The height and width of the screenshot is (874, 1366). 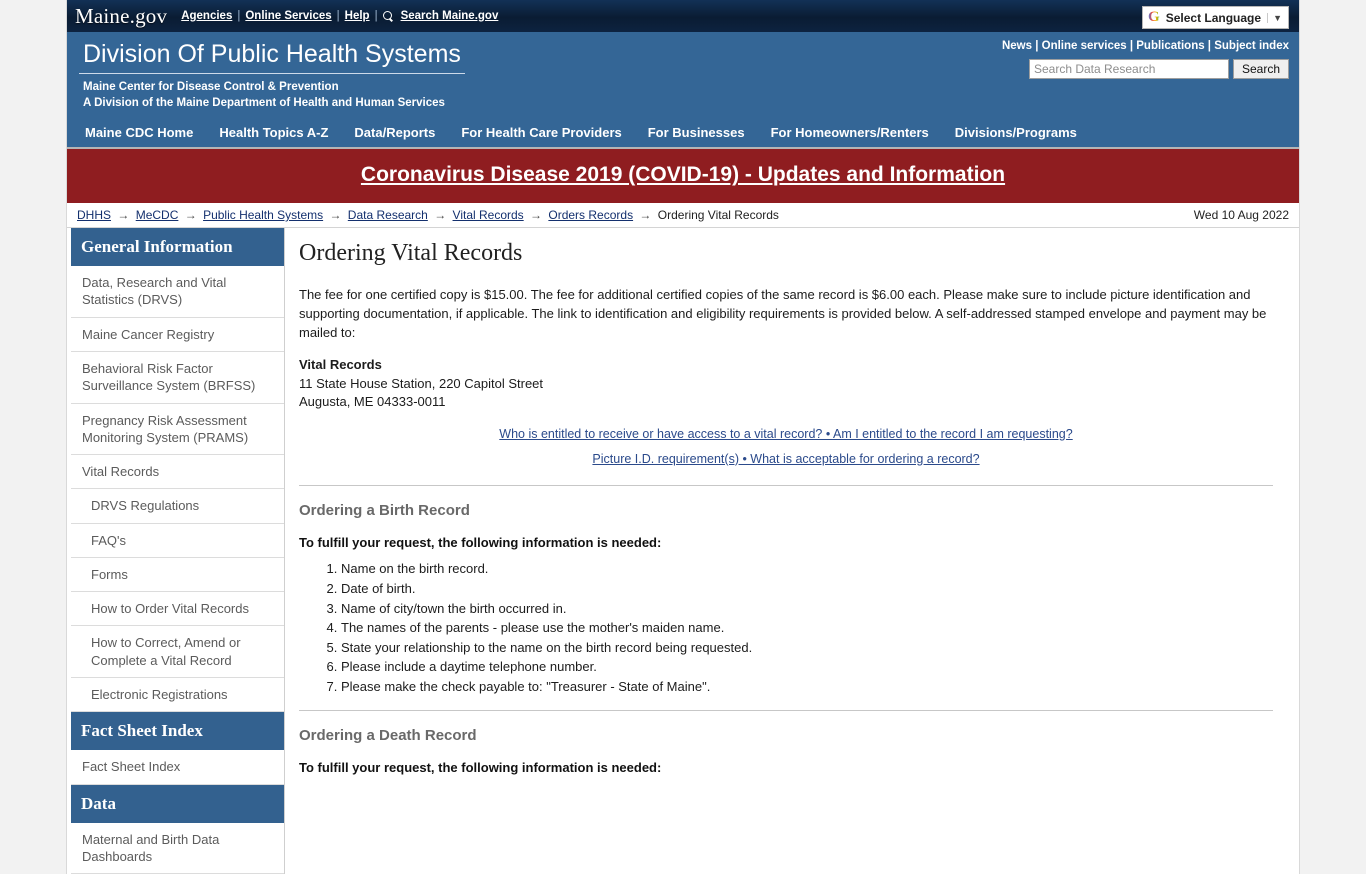 I want to click on address-name-text: Vital Records, so click(x=340, y=365).